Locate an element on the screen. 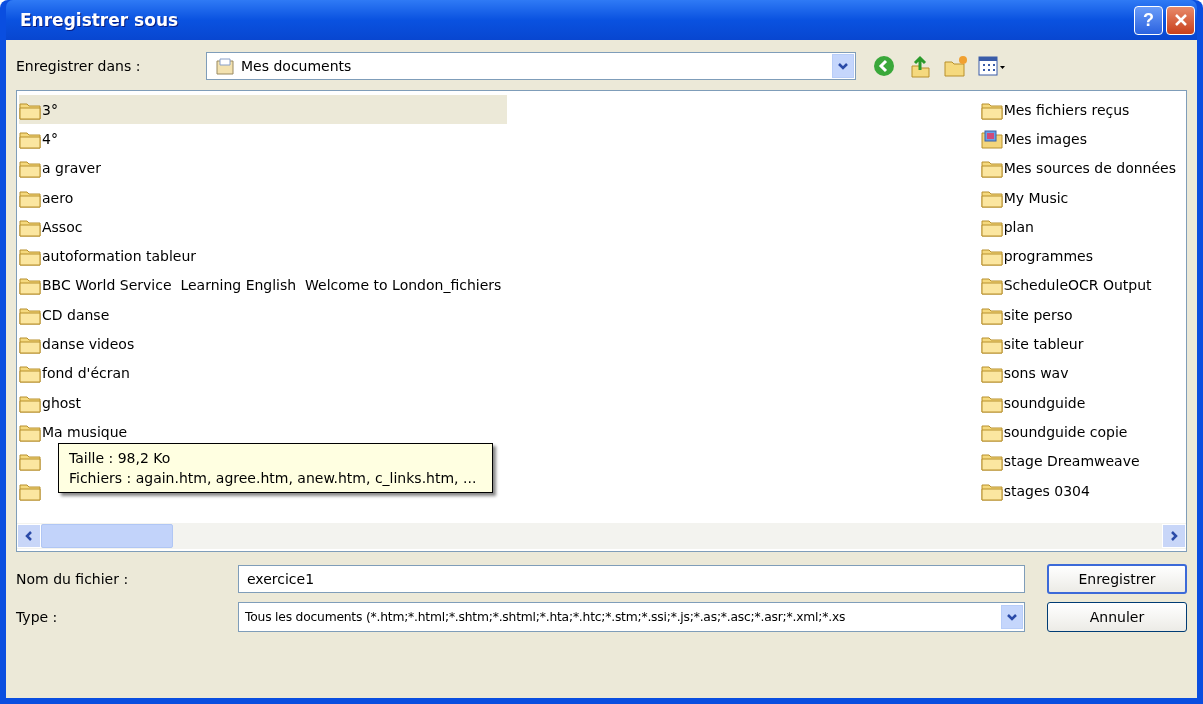 The width and height of the screenshot is (1203, 704). location-value: Mes documents is located at coordinates (296, 66).